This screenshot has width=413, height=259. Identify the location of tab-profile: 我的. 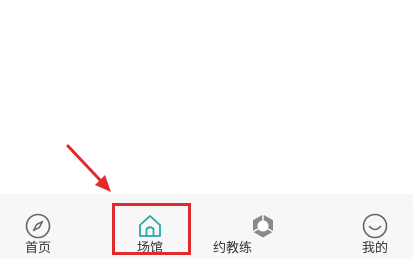
(376, 232).